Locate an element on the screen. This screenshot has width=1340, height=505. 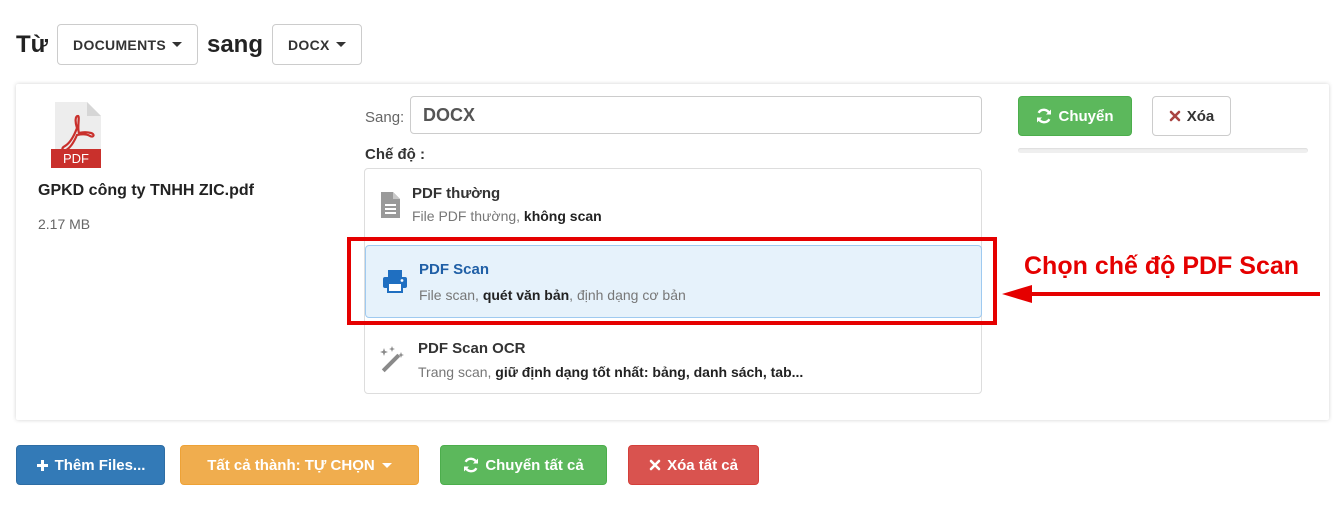
highlight-box is located at coordinates (672, 281).